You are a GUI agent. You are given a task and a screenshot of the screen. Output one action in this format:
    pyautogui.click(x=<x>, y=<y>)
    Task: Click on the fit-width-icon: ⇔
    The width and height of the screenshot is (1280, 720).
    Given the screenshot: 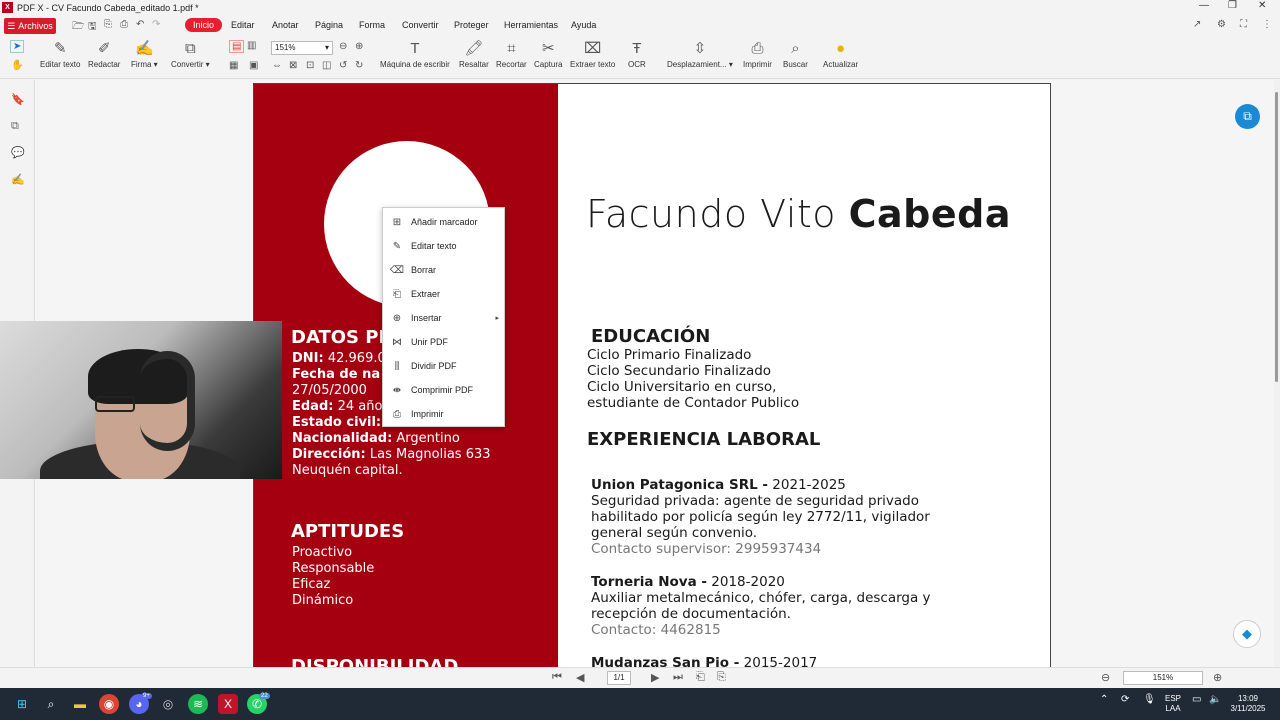 What is the action you would take?
    pyautogui.click(x=277, y=65)
    